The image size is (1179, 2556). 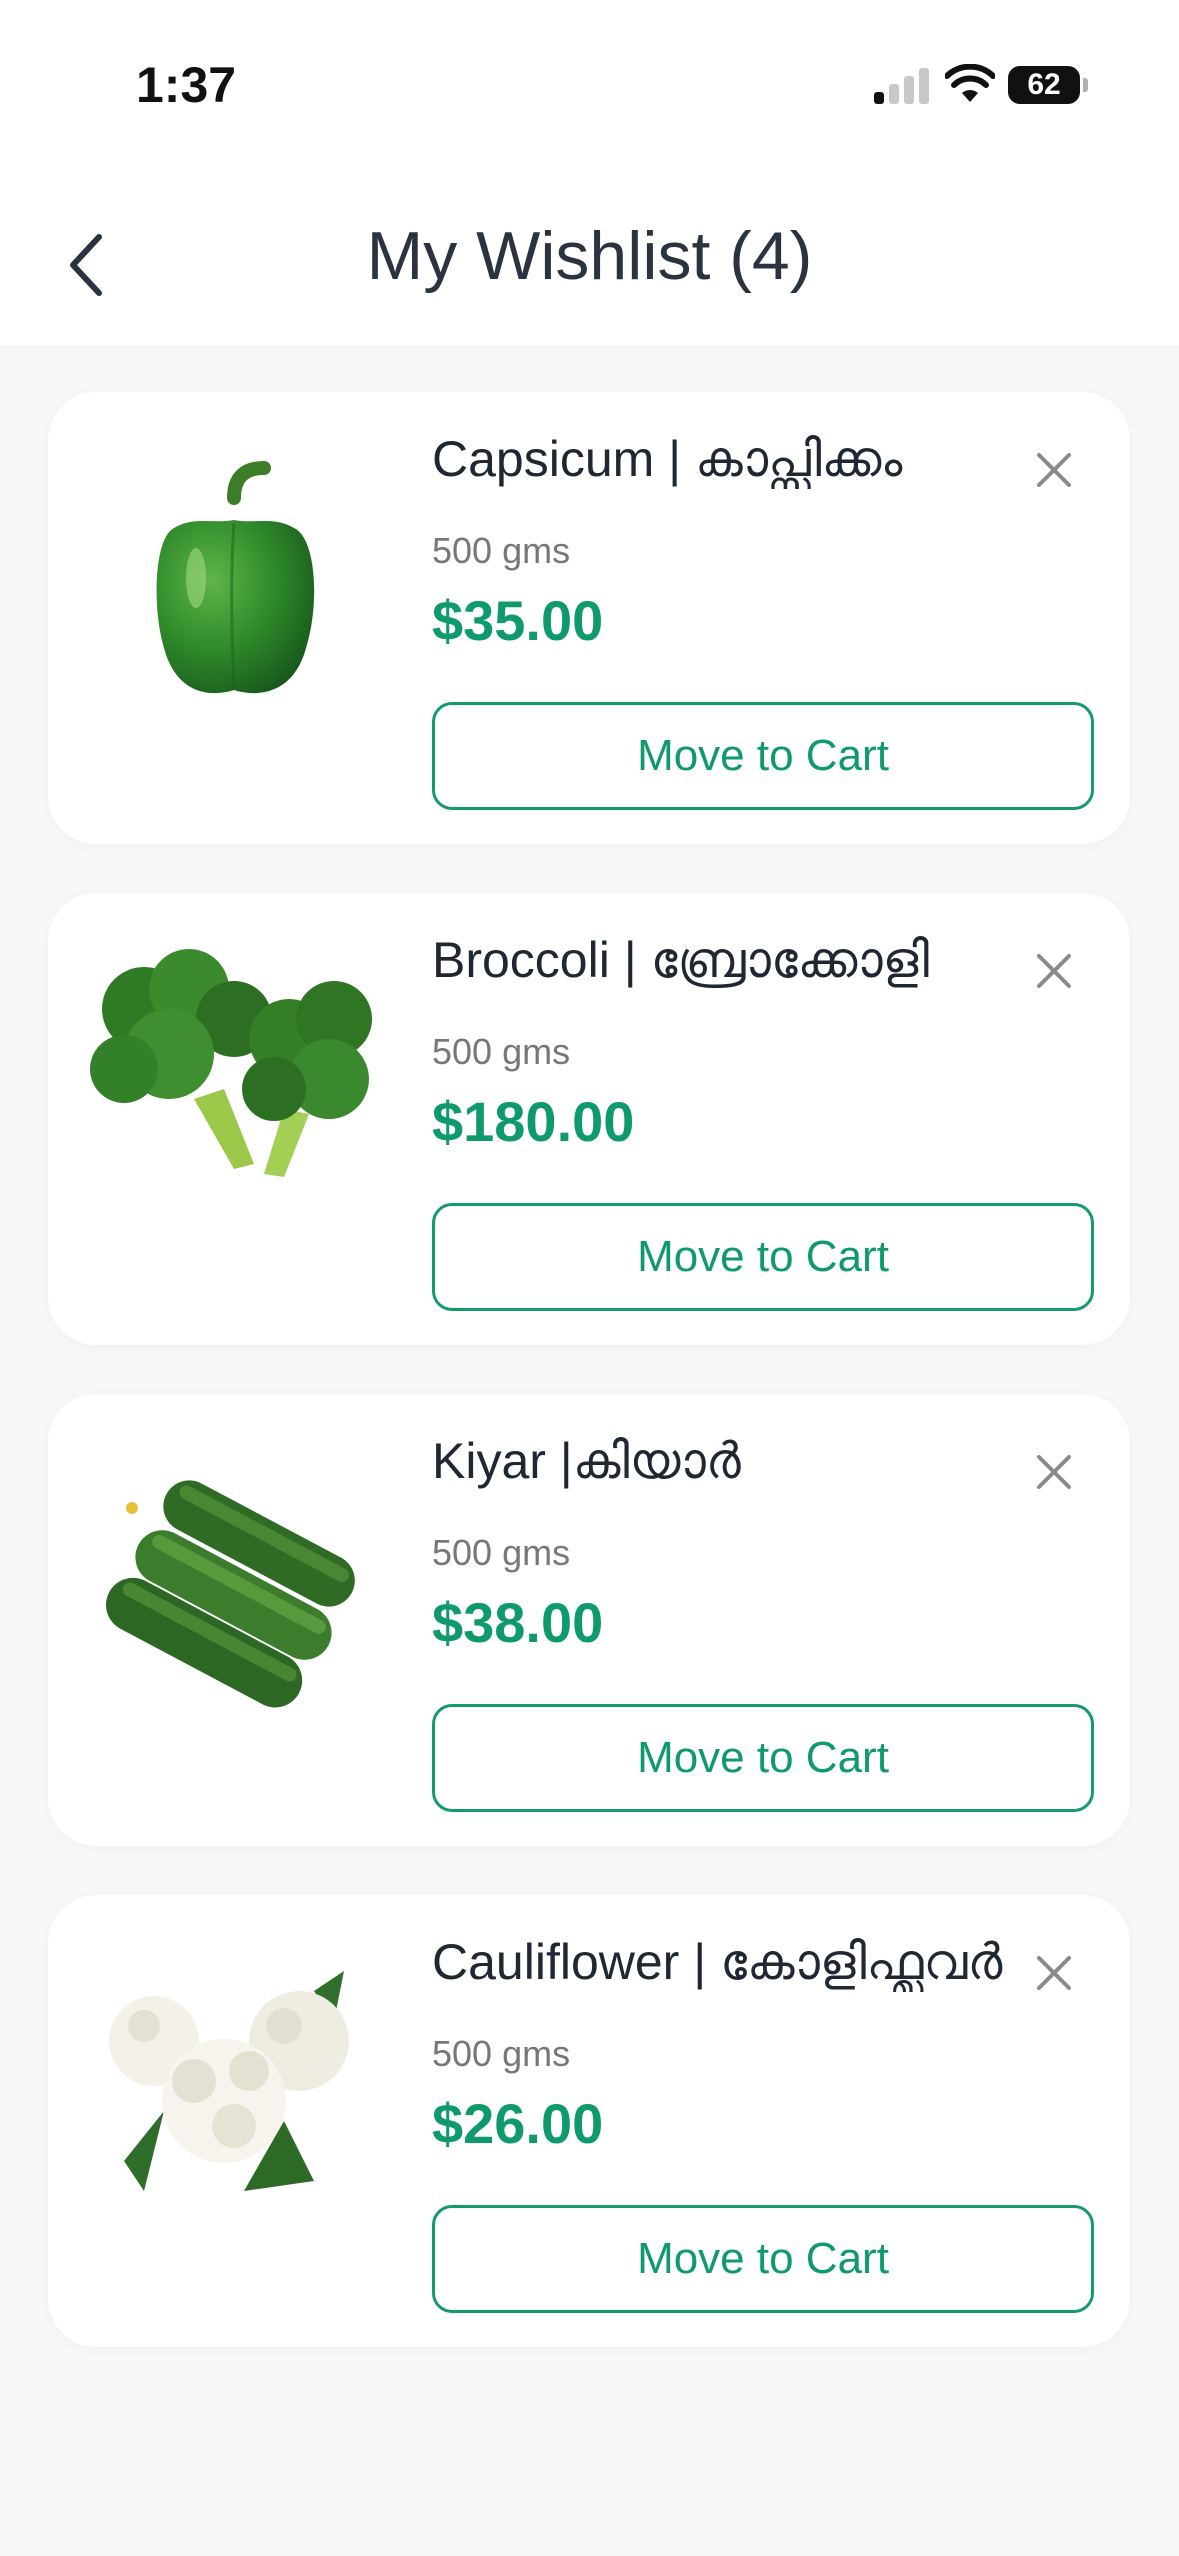 What do you see at coordinates (231, 1063) in the screenshot?
I see `broccoli-image` at bounding box center [231, 1063].